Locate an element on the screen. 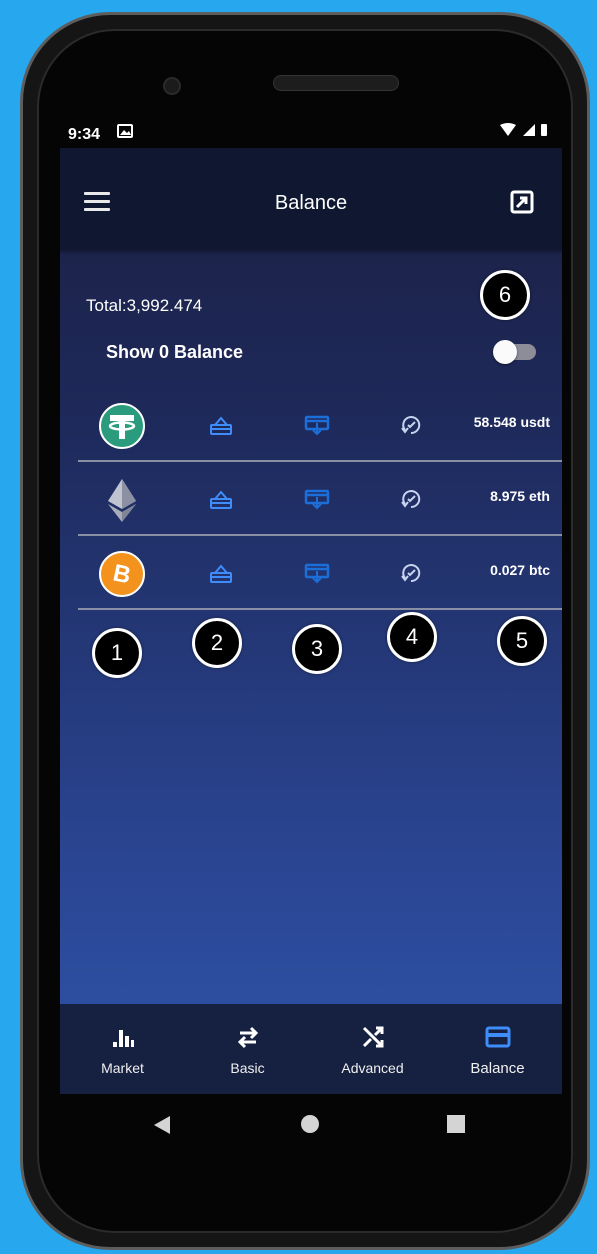 This screenshot has height=1254, width=597. coin-row-btc: B 0.027 btc is located at coordinates (320, 573).